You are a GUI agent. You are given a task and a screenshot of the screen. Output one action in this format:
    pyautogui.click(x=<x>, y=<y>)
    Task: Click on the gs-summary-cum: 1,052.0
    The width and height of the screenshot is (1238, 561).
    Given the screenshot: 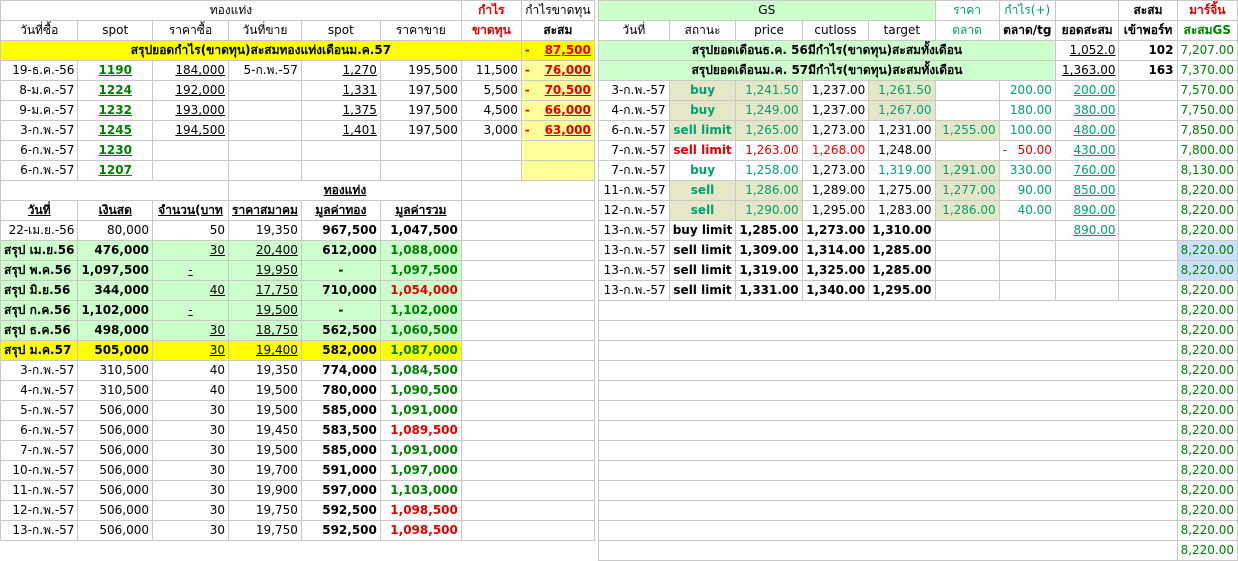 What is the action you would take?
    pyautogui.click(x=1087, y=50)
    